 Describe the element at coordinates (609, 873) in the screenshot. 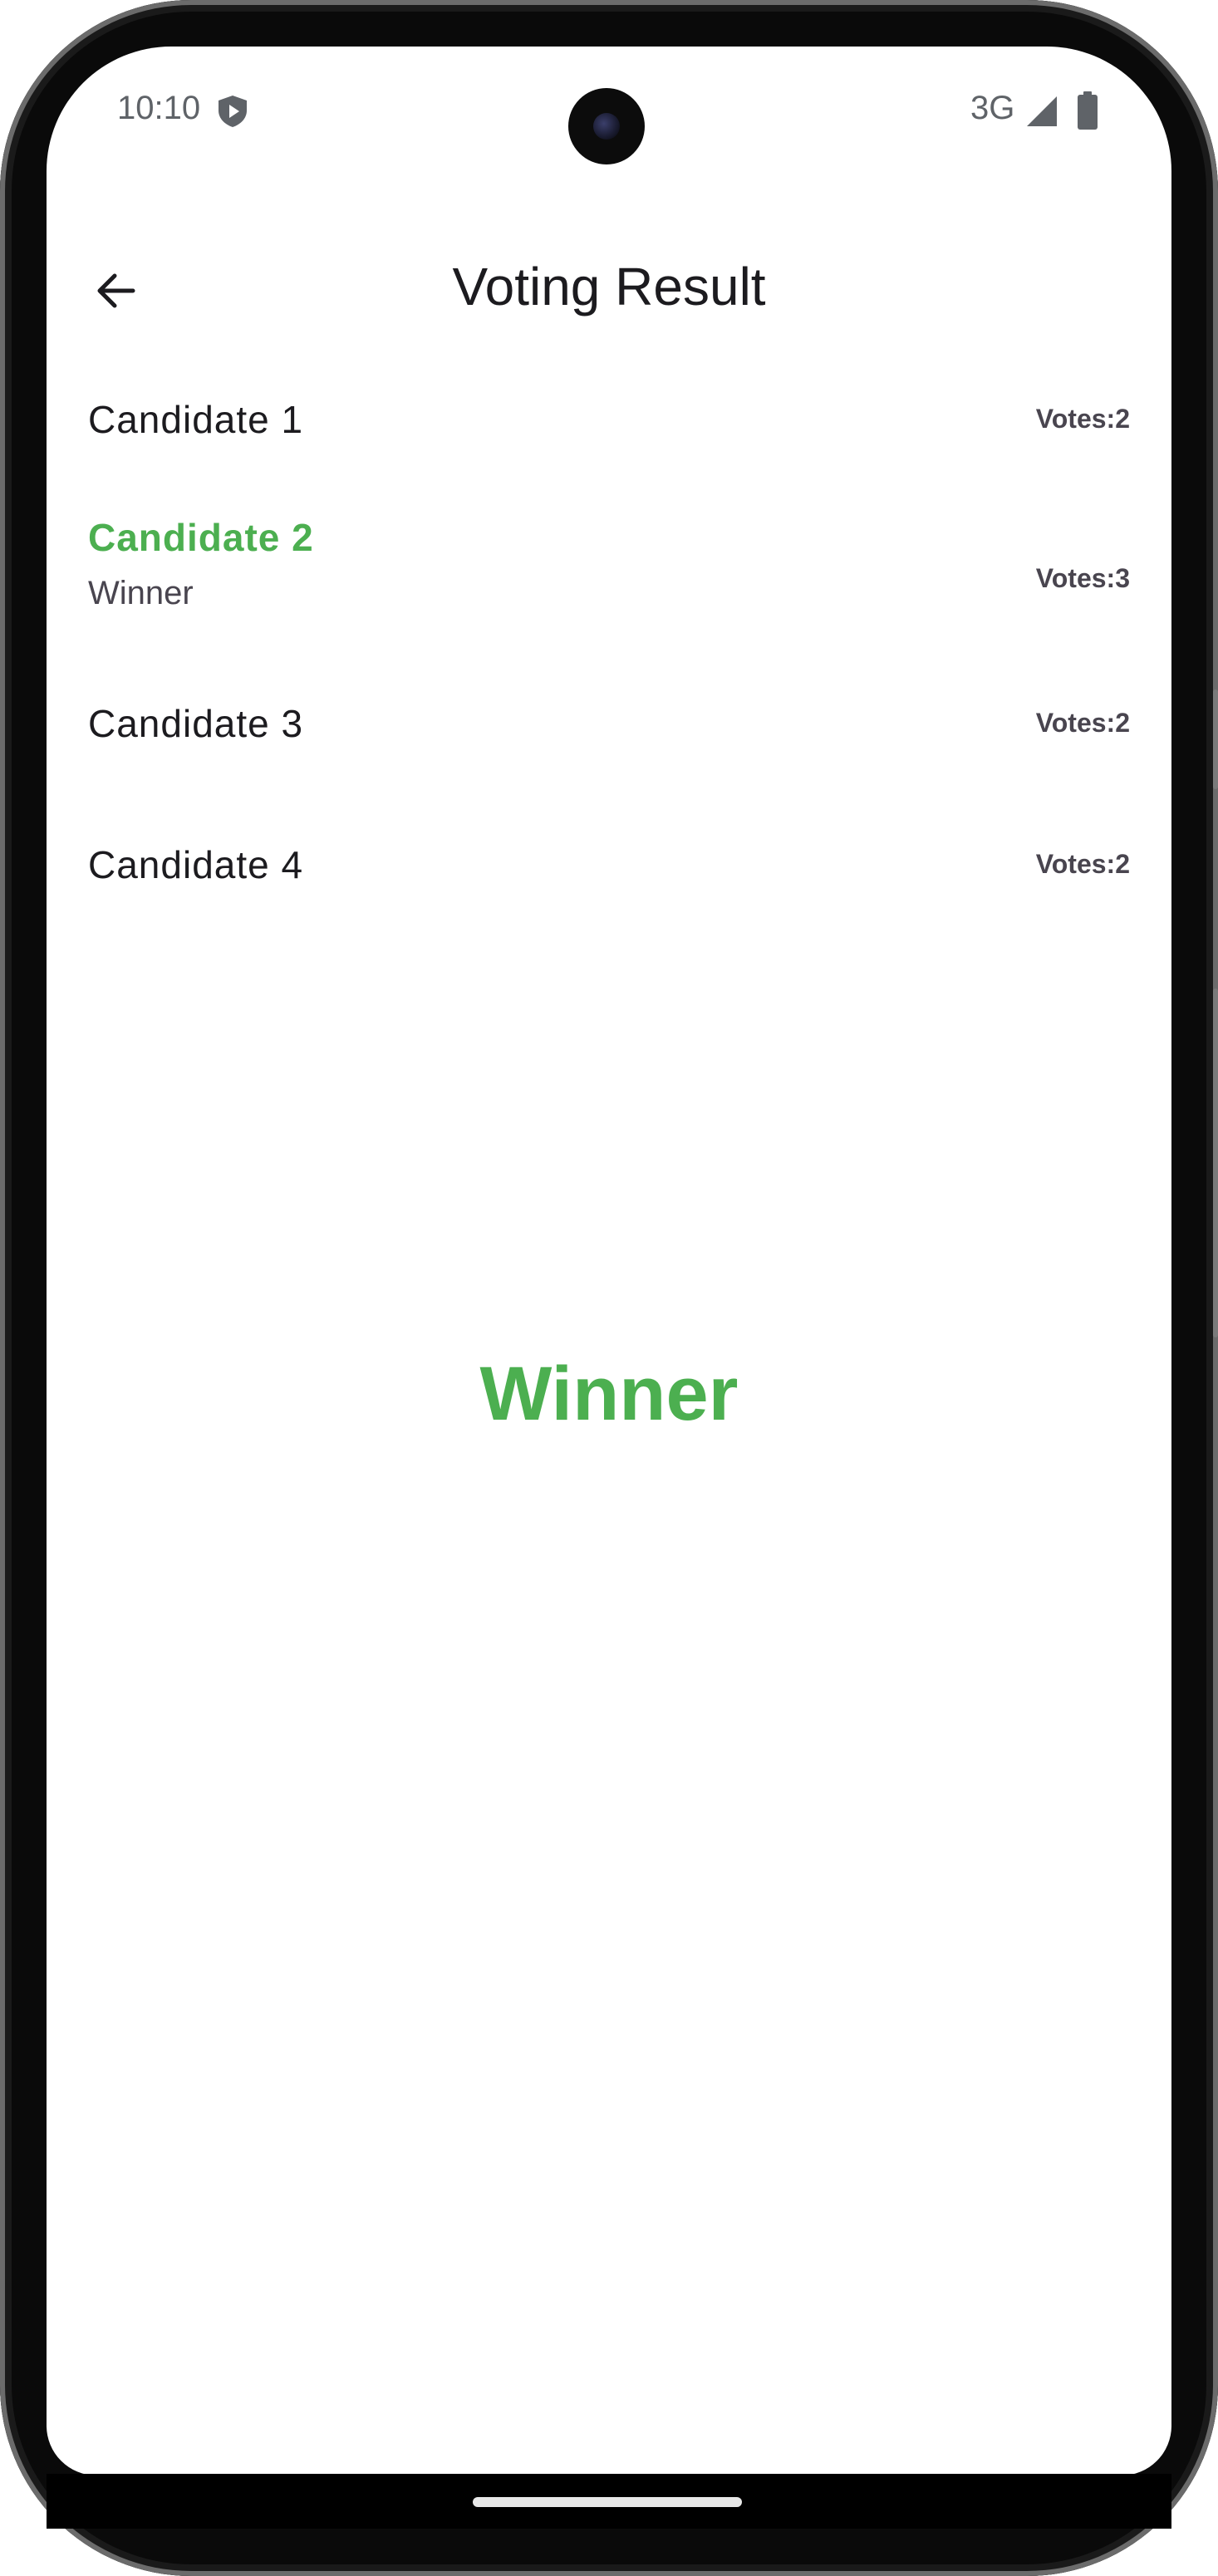

I see `candidate-row: Candidate 4 Votes:2` at that location.